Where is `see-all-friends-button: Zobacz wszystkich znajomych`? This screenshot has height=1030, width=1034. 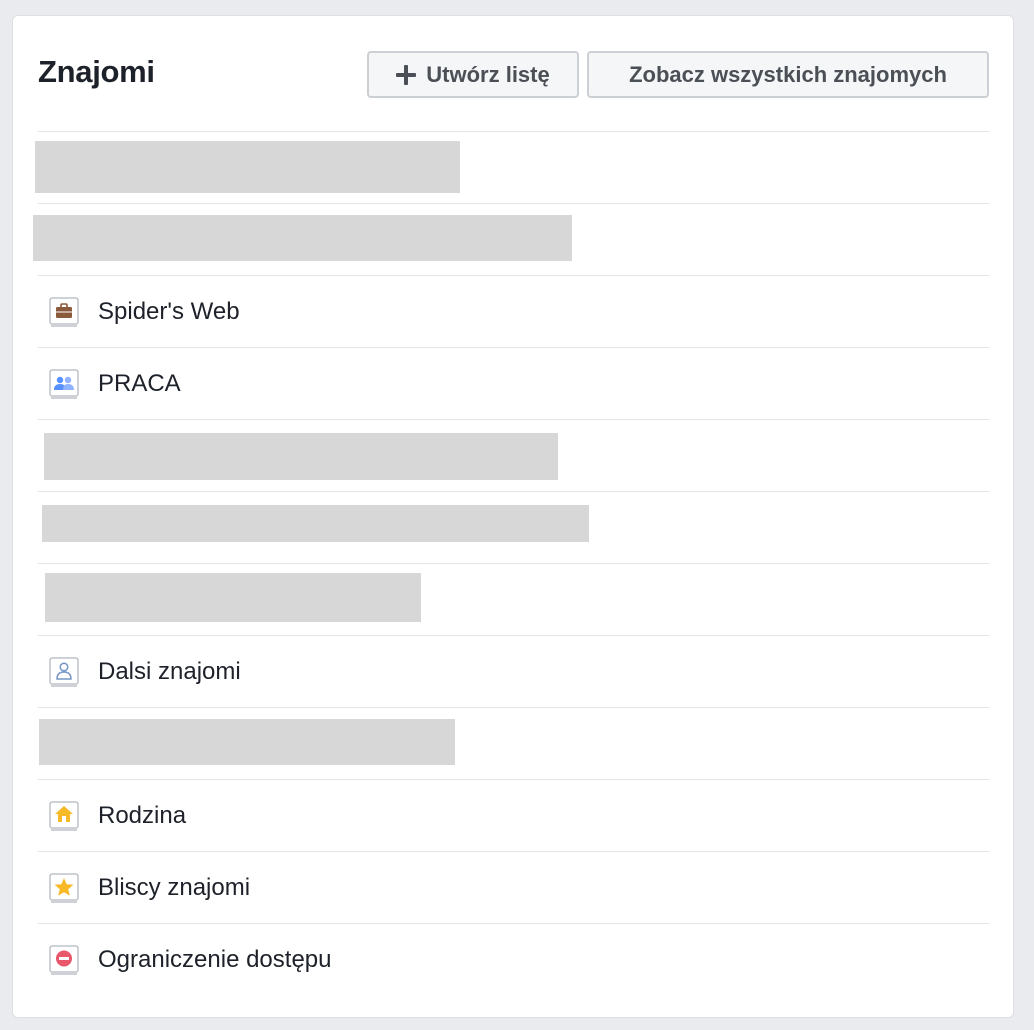
see-all-friends-button: Zobacz wszystkich znajomych is located at coordinates (788, 74).